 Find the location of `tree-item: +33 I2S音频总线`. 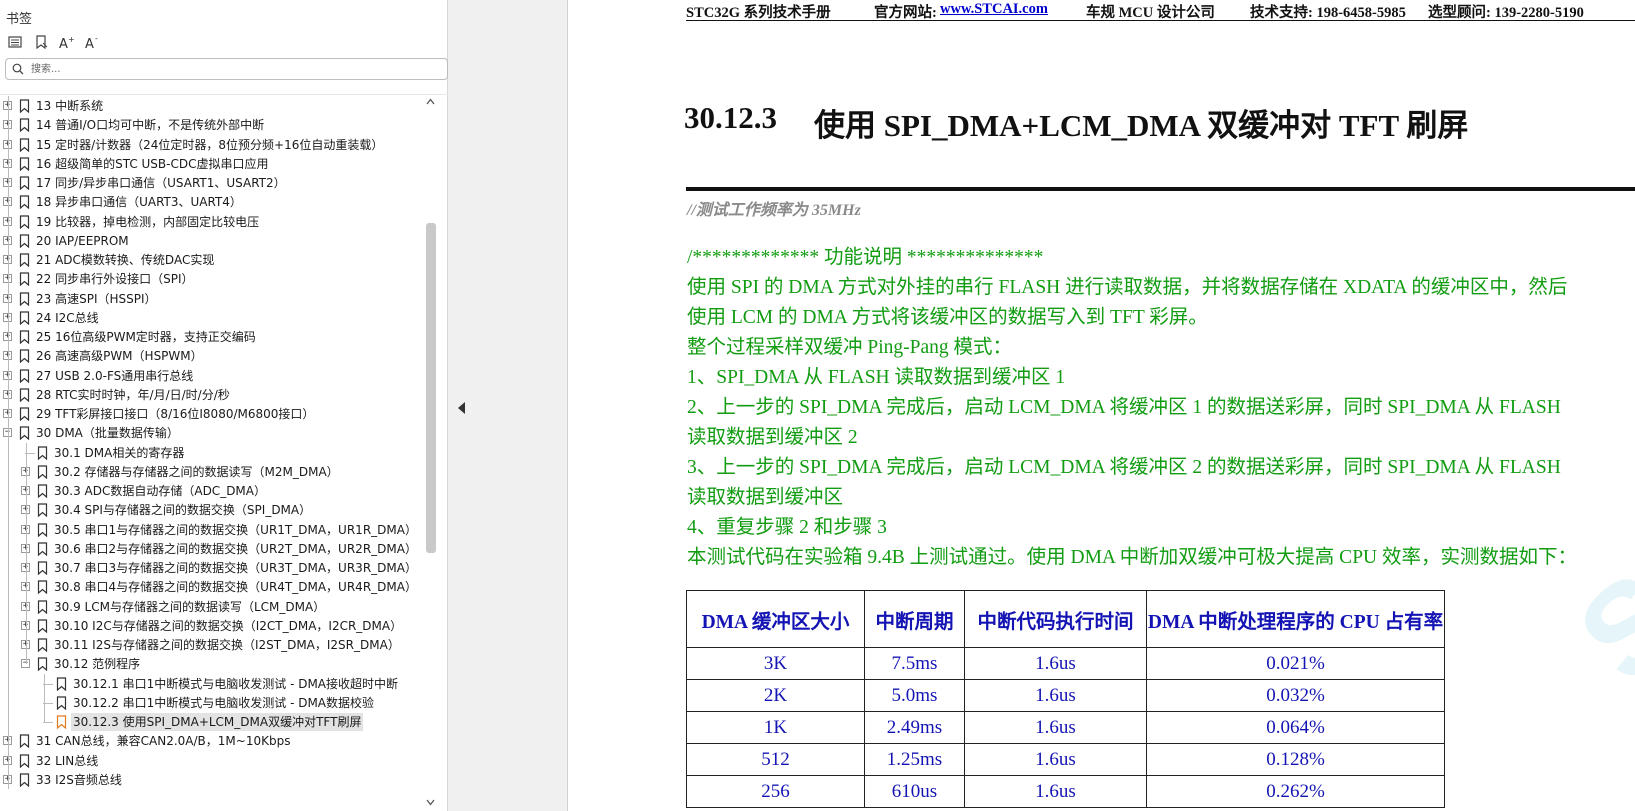

tree-item: +33 I2S音频总线 is located at coordinates (220, 780).